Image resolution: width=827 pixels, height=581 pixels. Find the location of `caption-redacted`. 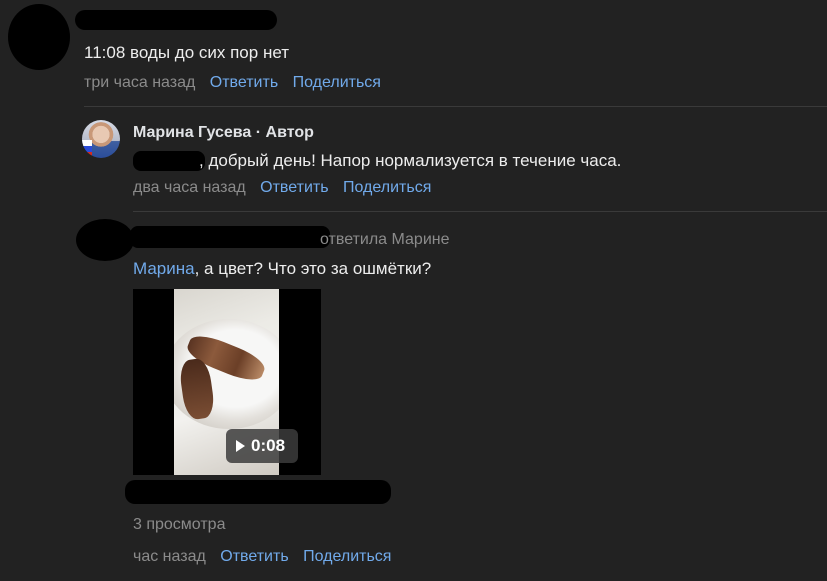

caption-redacted is located at coordinates (258, 492).